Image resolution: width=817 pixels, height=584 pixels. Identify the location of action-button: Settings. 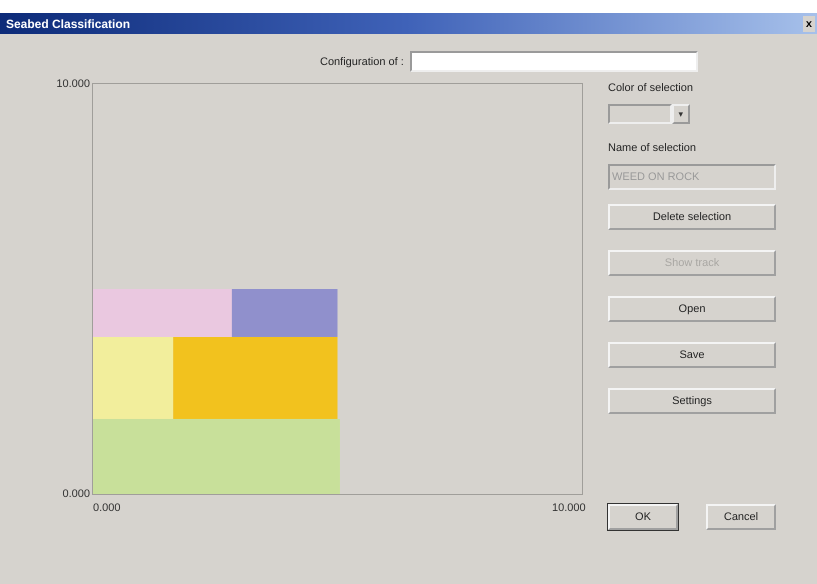
(692, 401).